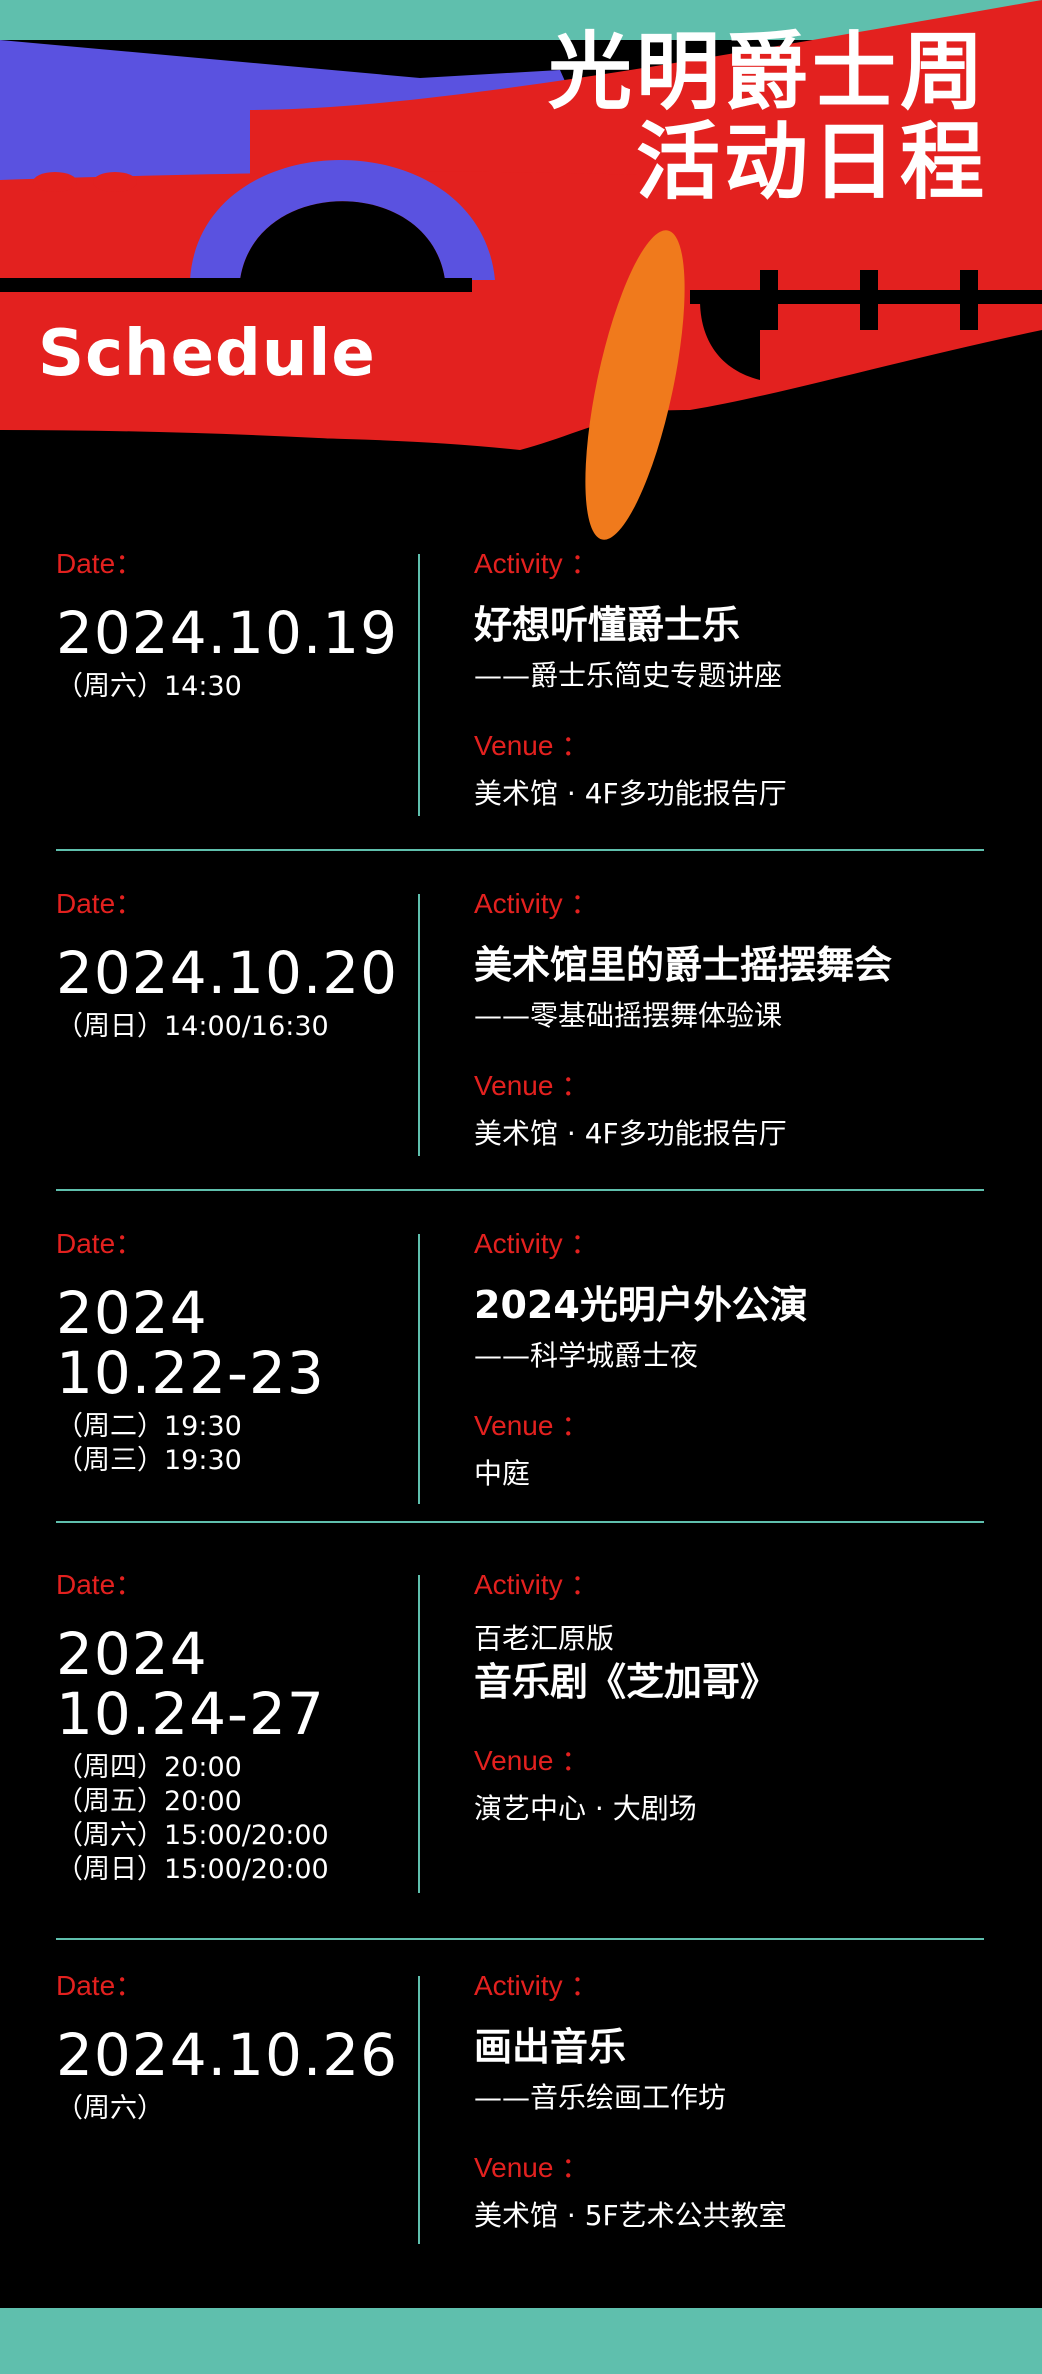  Describe the element at coordinates (641, 1305) in the screenshot. I see `activity-title: 2024光明户外公演` at that location.